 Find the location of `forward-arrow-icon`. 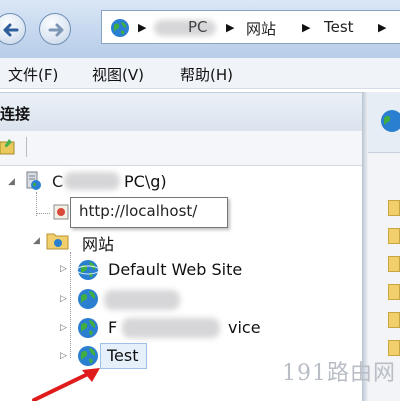

forward-arrow-icon is located at coordinates (56, 30).